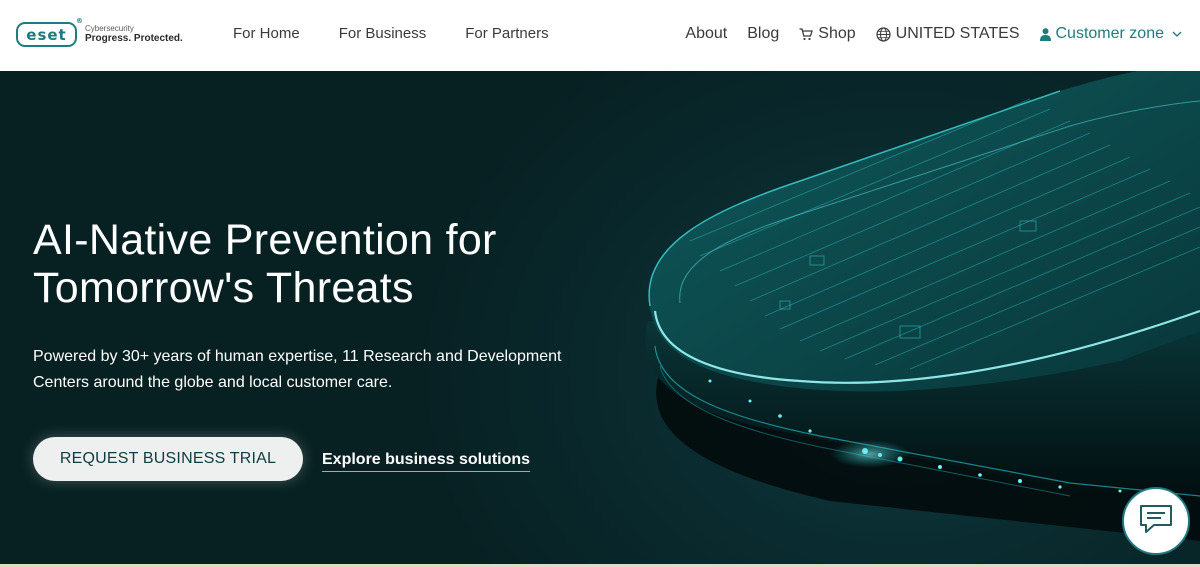 The width and height of the screenshot is (1200, 567). What do you see at coordinates (506, 33) in the screenshot?
I see `nav-for-partners: For Partners` at bounding box center [506, 33].